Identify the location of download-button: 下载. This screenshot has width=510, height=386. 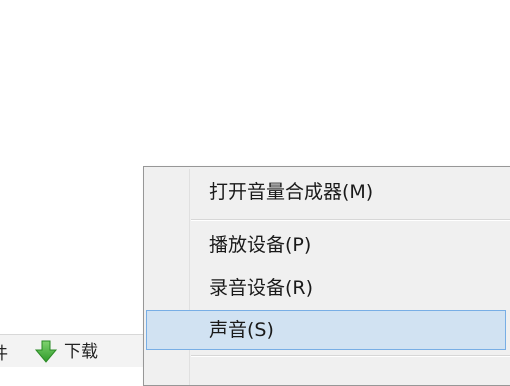
(66, 352).